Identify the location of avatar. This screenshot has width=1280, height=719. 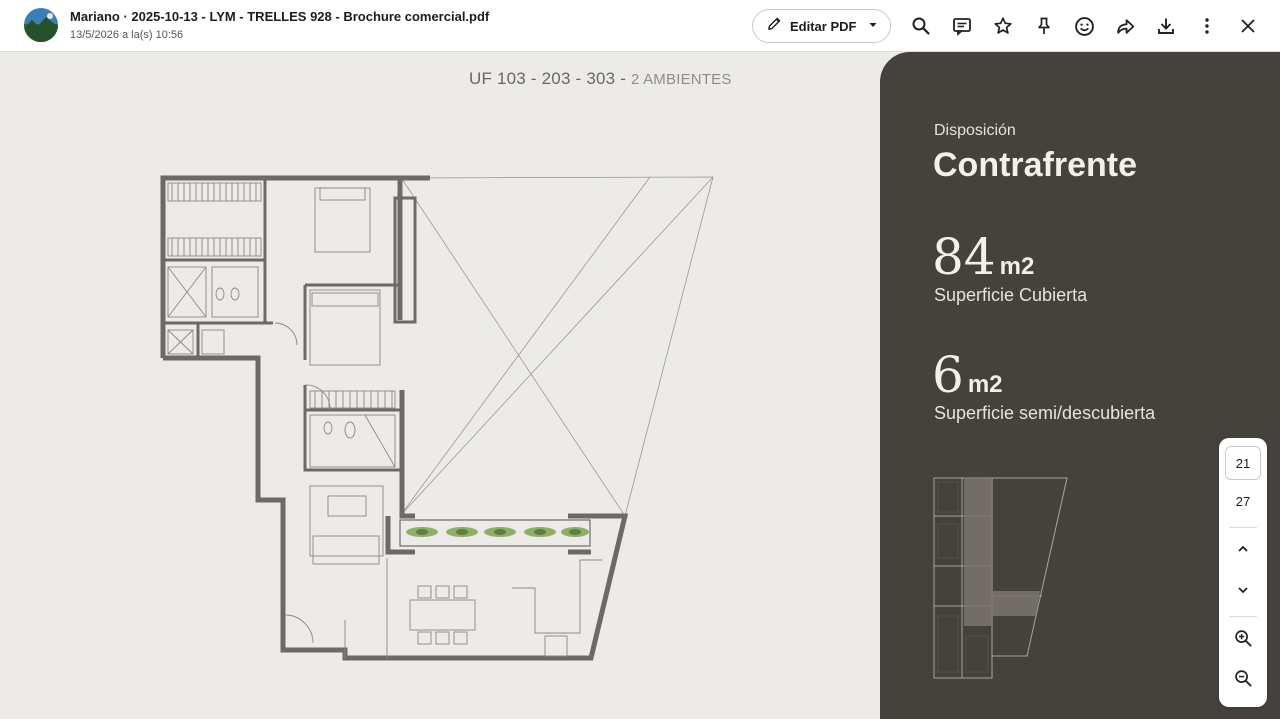
(41, 25).